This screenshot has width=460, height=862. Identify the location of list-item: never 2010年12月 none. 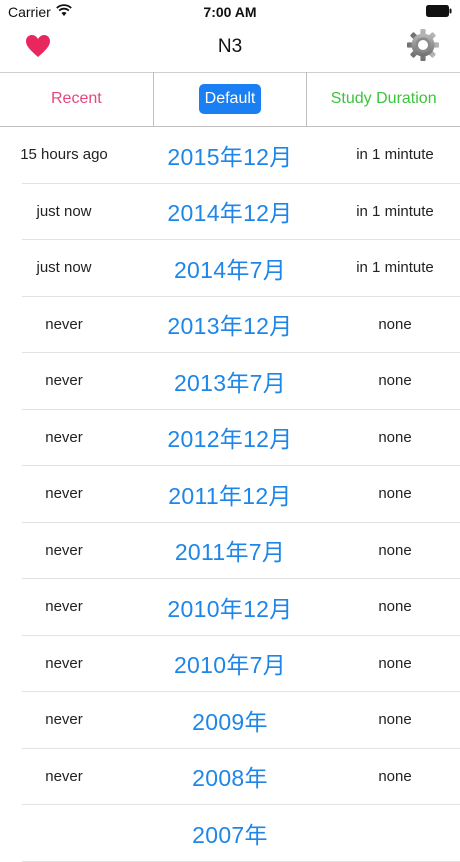
(230, 607).